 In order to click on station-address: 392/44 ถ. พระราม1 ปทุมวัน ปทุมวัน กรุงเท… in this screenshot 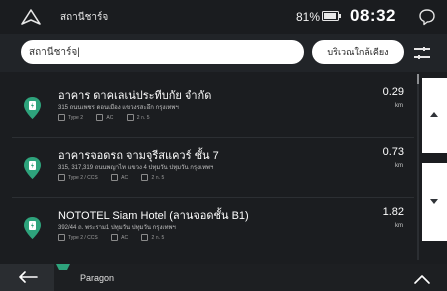, I will do `click(117, 228)`.